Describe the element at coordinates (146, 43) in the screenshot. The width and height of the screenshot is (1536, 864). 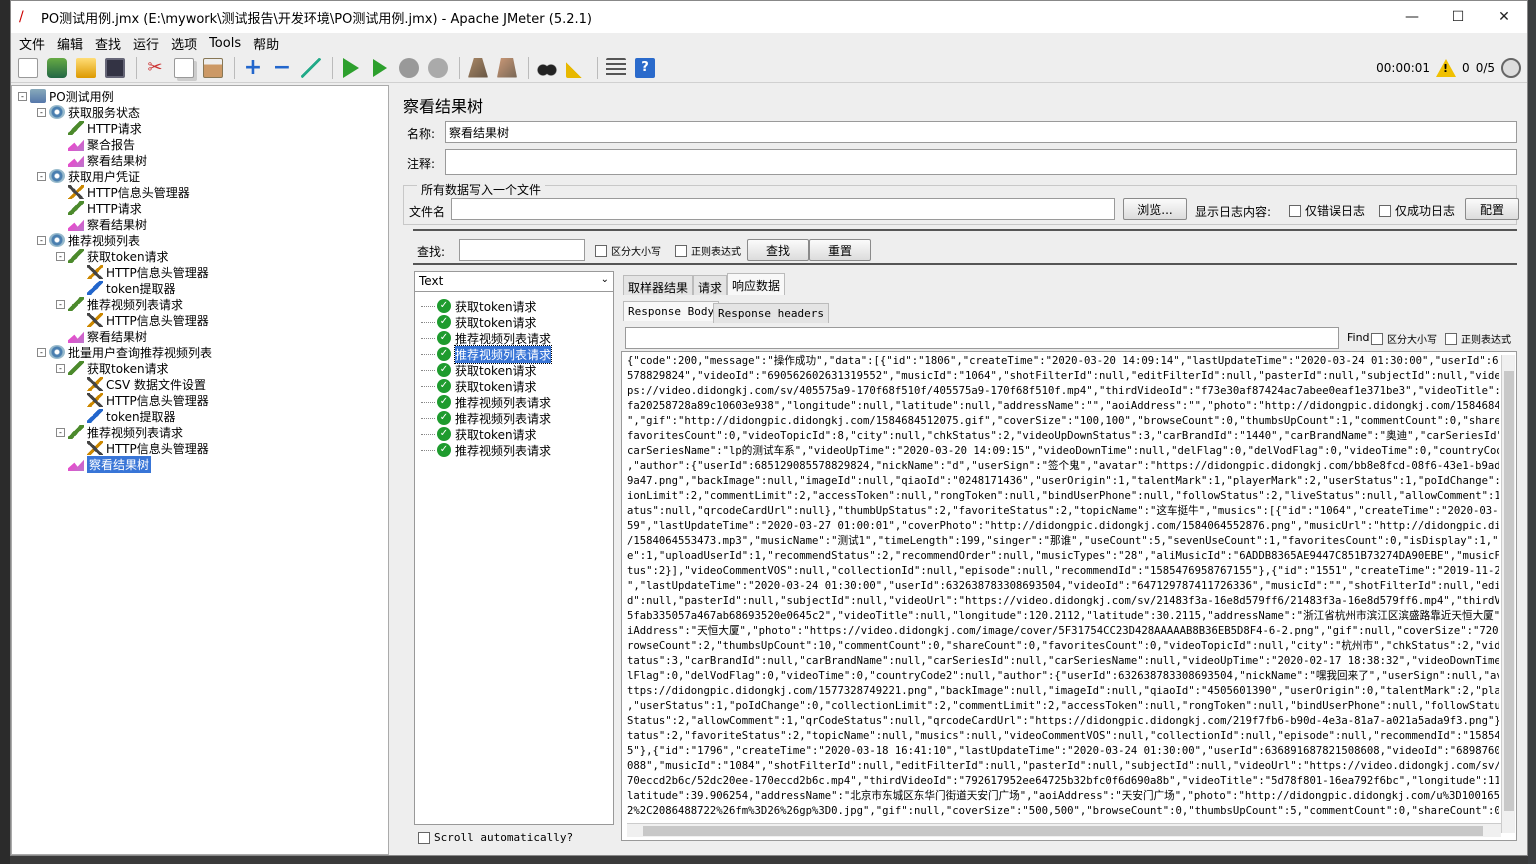
I see `menu-run: 运行` at that location.